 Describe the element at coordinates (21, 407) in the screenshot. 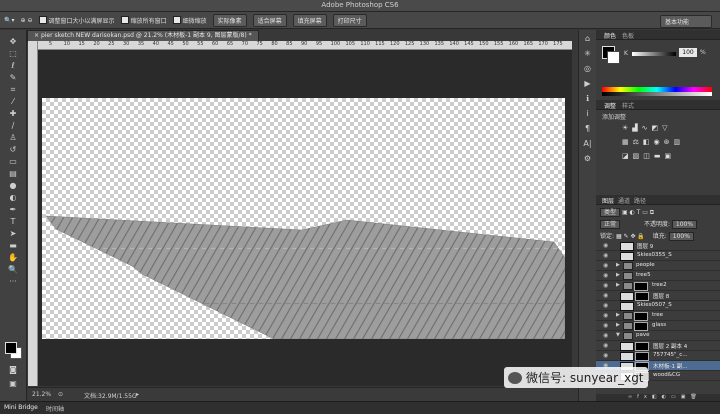

I see `mini-bridge-tab: Mini Bridge` at that location.